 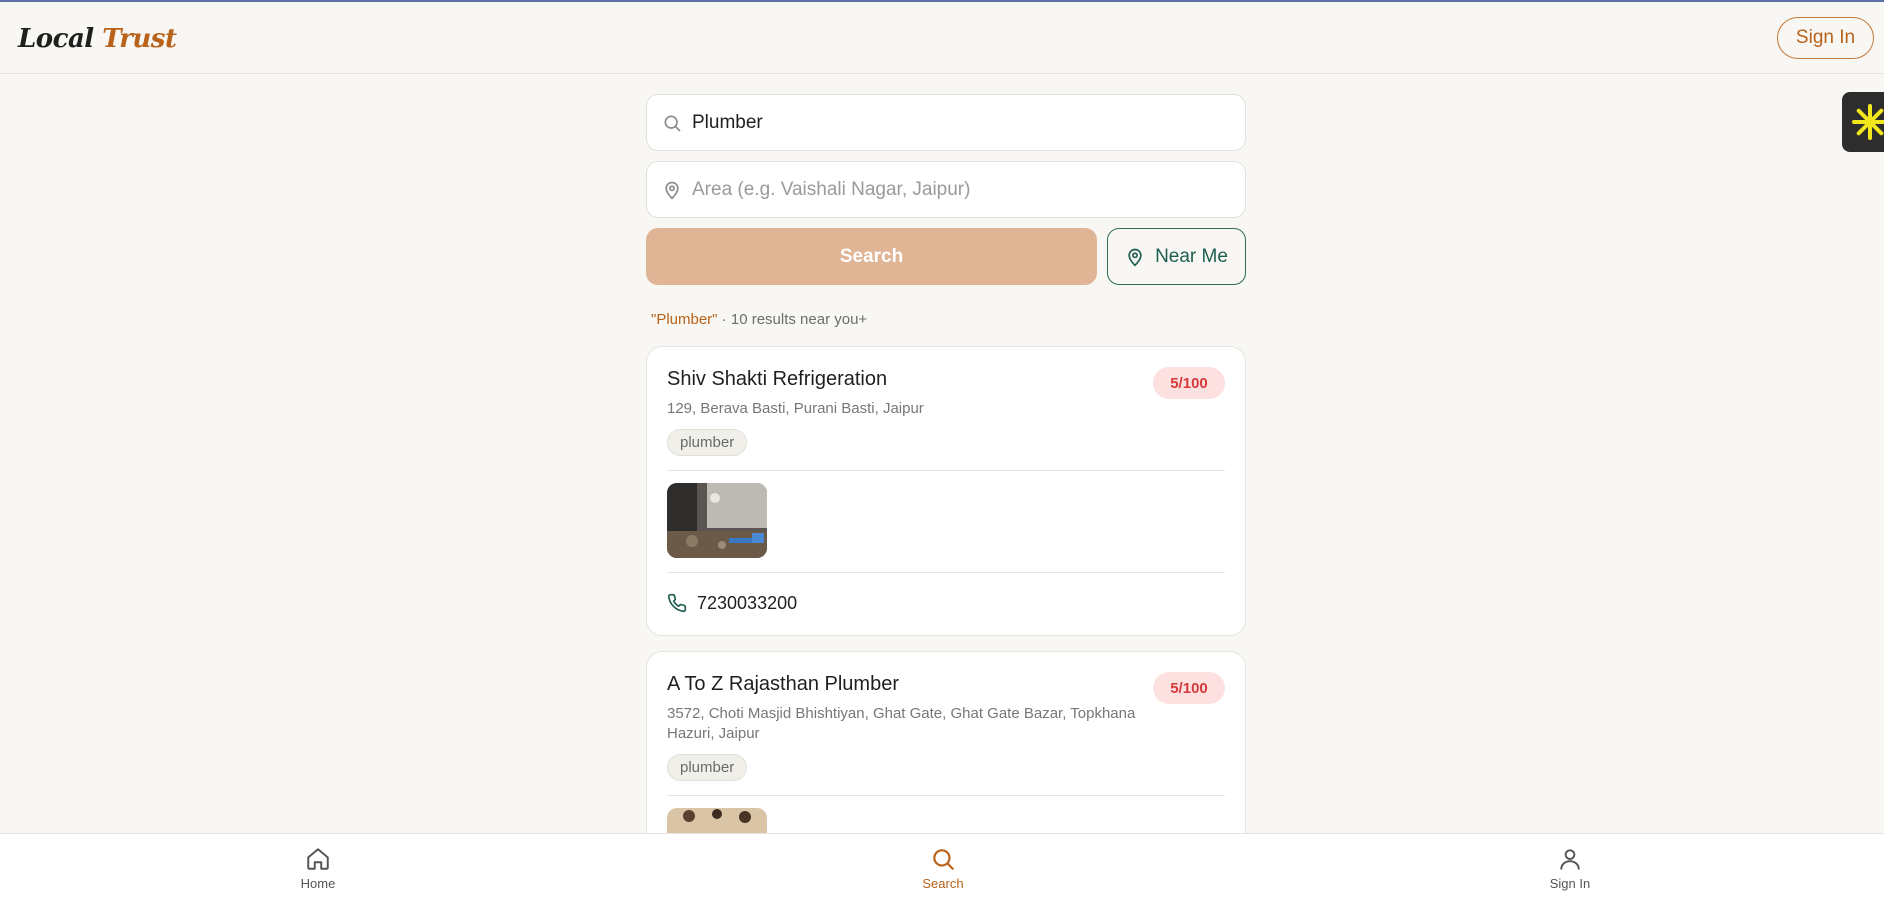 What do you see at coordinates (677, 603) in the screenshot?
I see `phone-icon` at bounding box center [677, 603].